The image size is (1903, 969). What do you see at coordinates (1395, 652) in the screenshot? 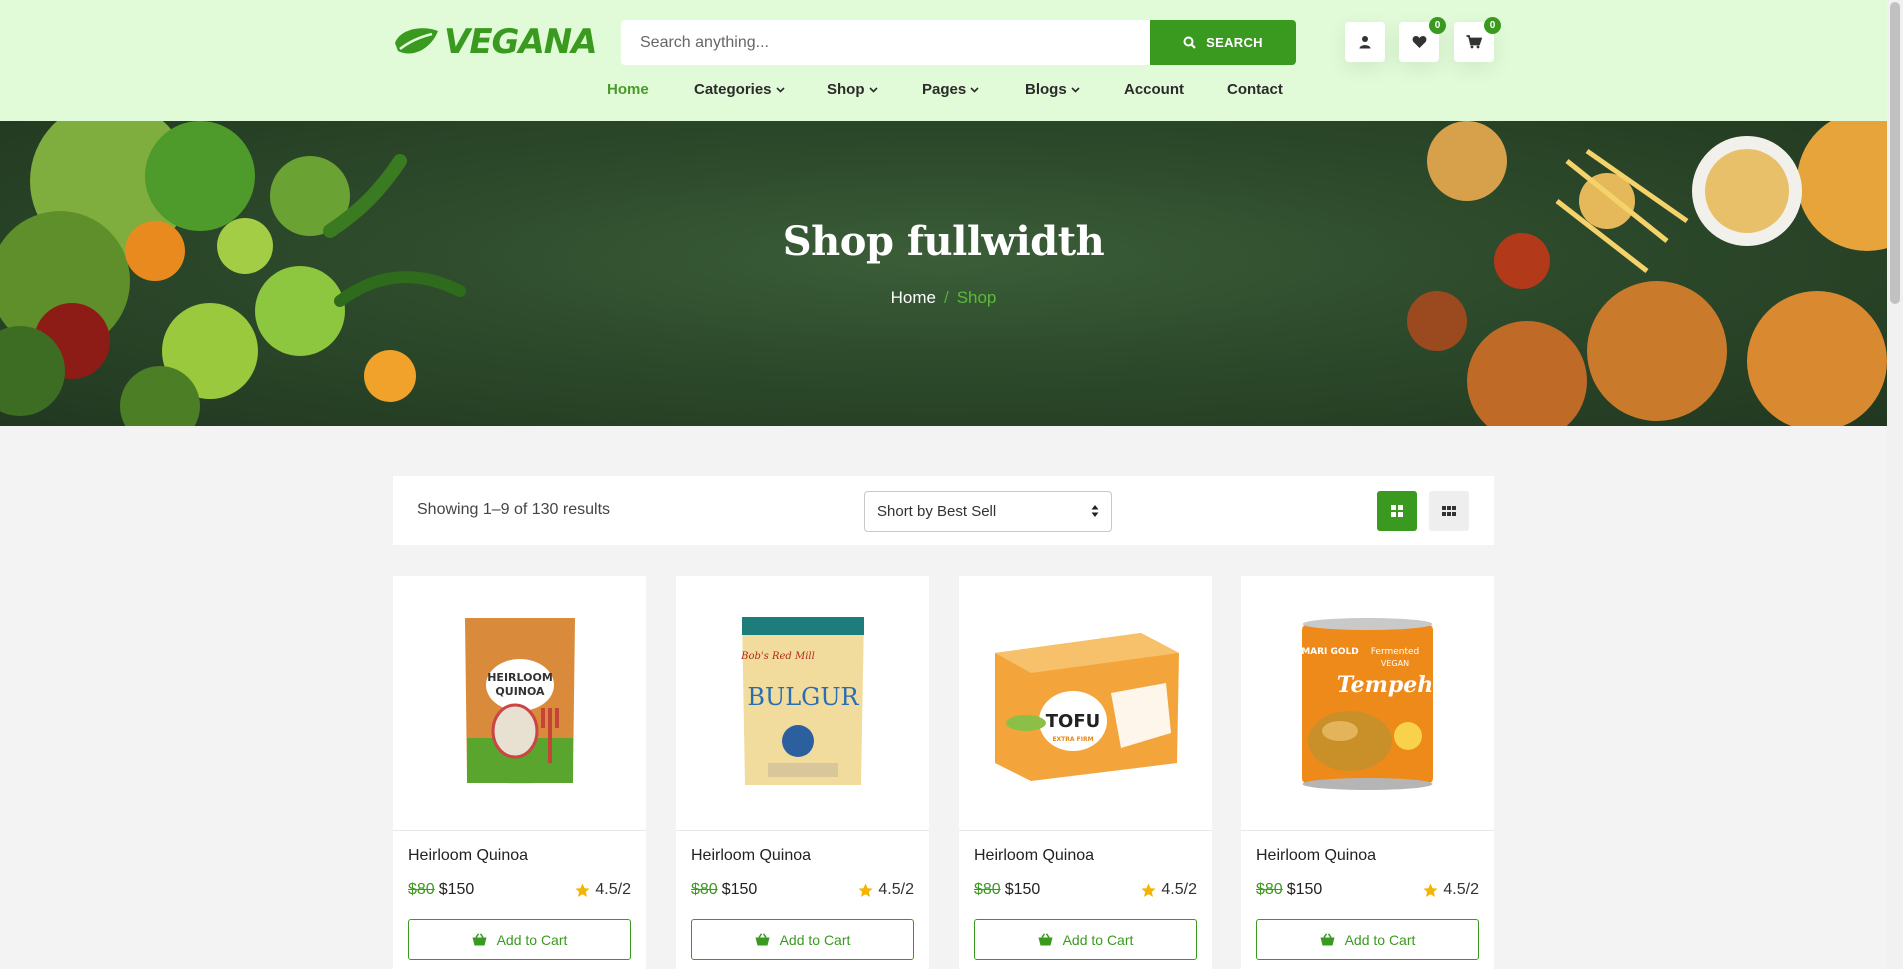
I see `tempeh-line1: Fermented` at bounding box center [1395, 652].